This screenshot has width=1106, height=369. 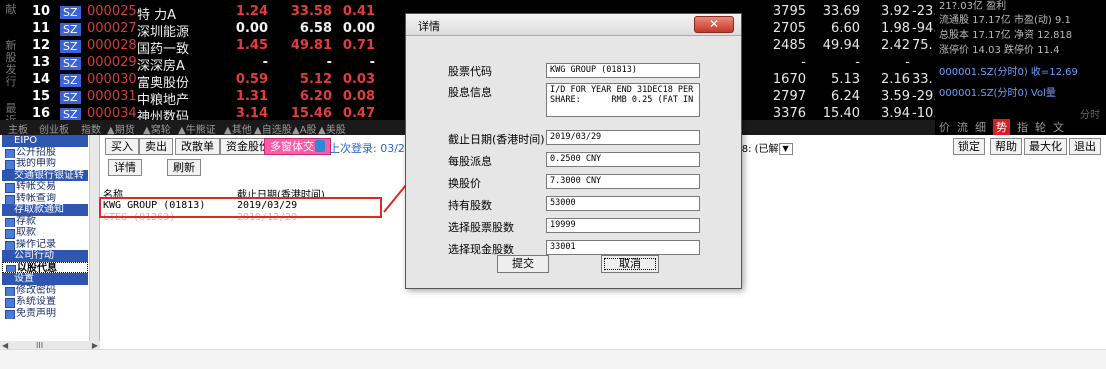 I want to click on nav-item: 存款, so click(x=45, y=221).